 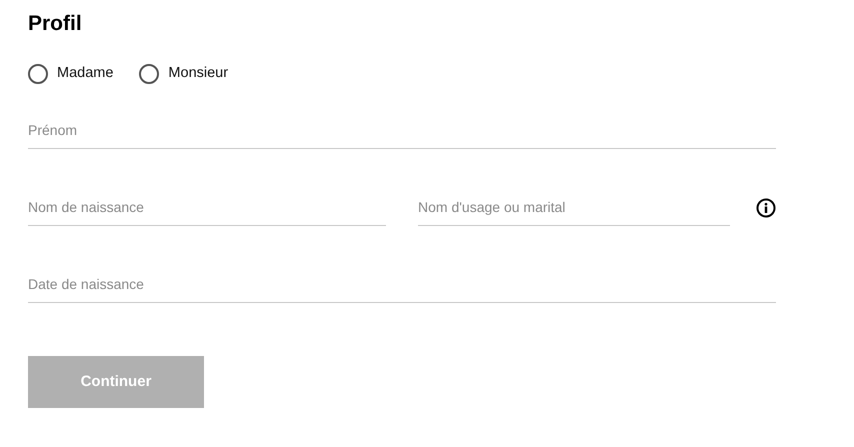 What do you see at coordinates (207, 211) in the screenshot?
I see `input-field: Nom de naissance` at bounding box center [207, 211].